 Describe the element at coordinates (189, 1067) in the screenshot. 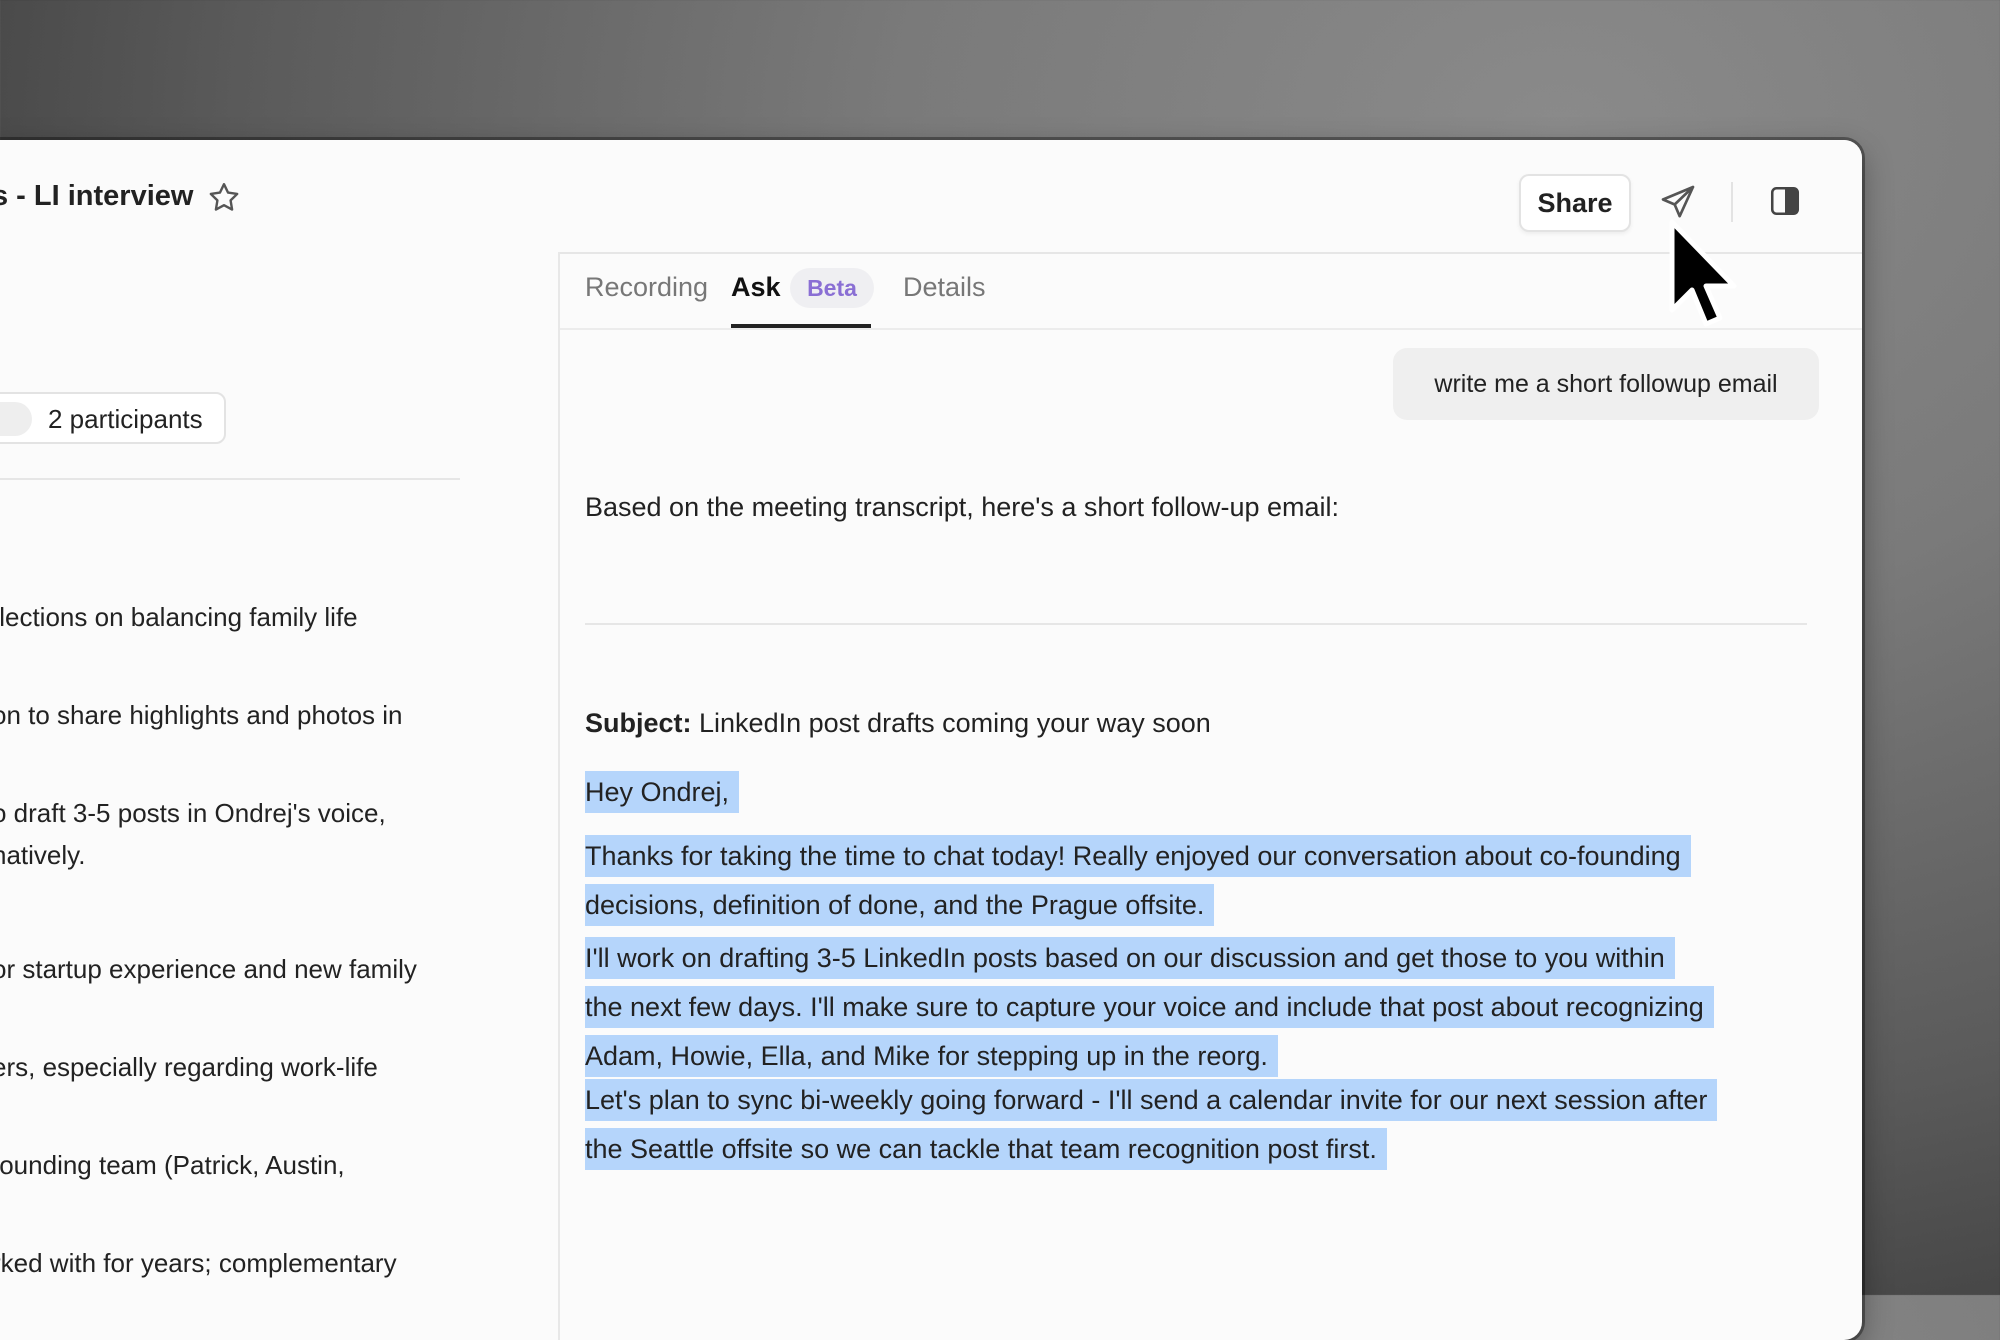

I see `note-line: ers, especially regarding work-life` at that location.